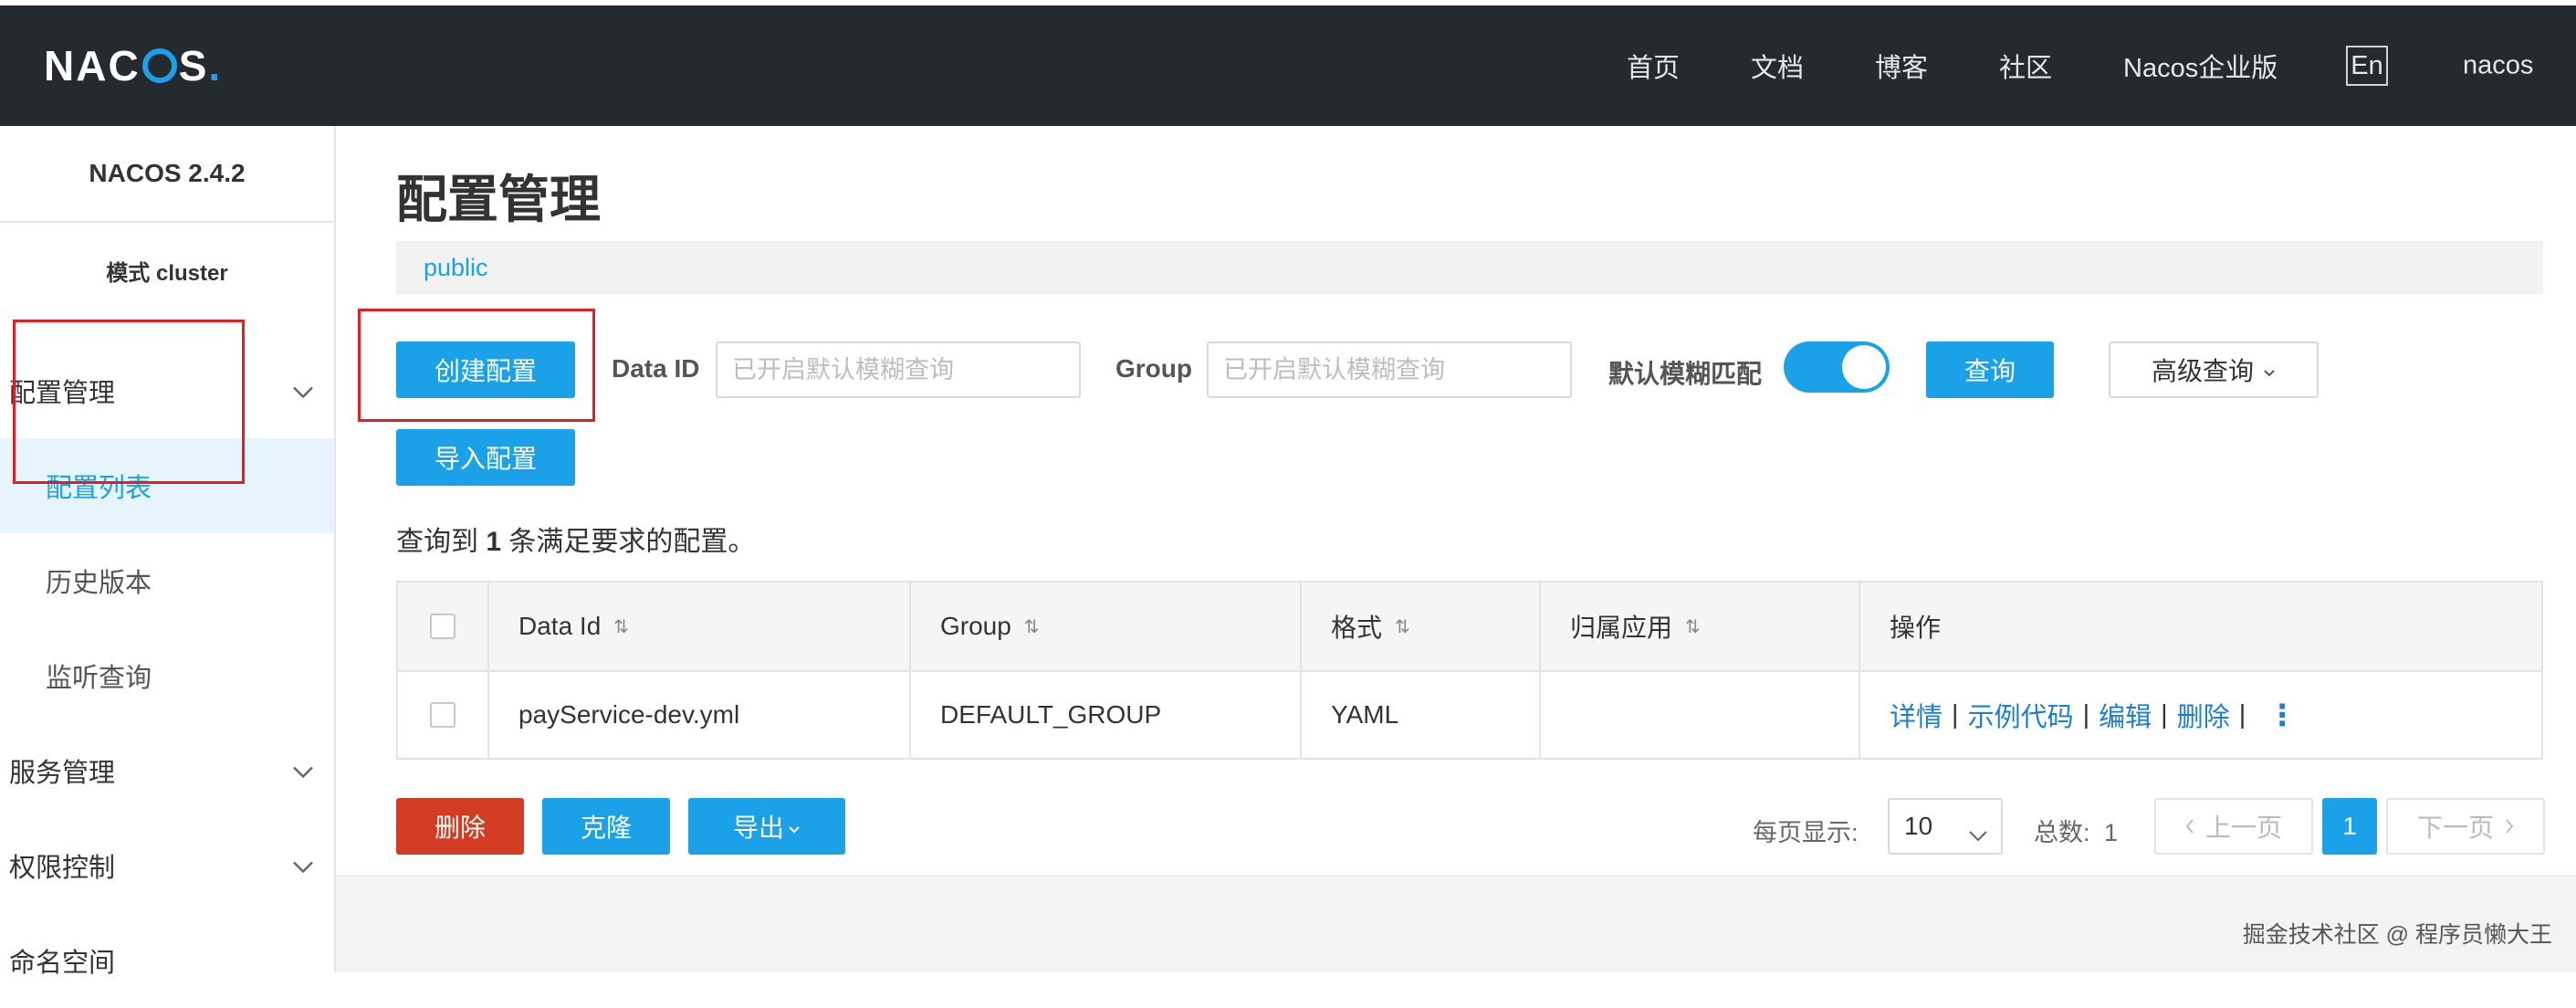 The width and height of the screenshot is (2576, 1008). What do you see at coordinates (1686, 374) in the screenshot?
I see `fuzzy-match-label: 默认模糊匹配` at bounding box center [1686, 374].